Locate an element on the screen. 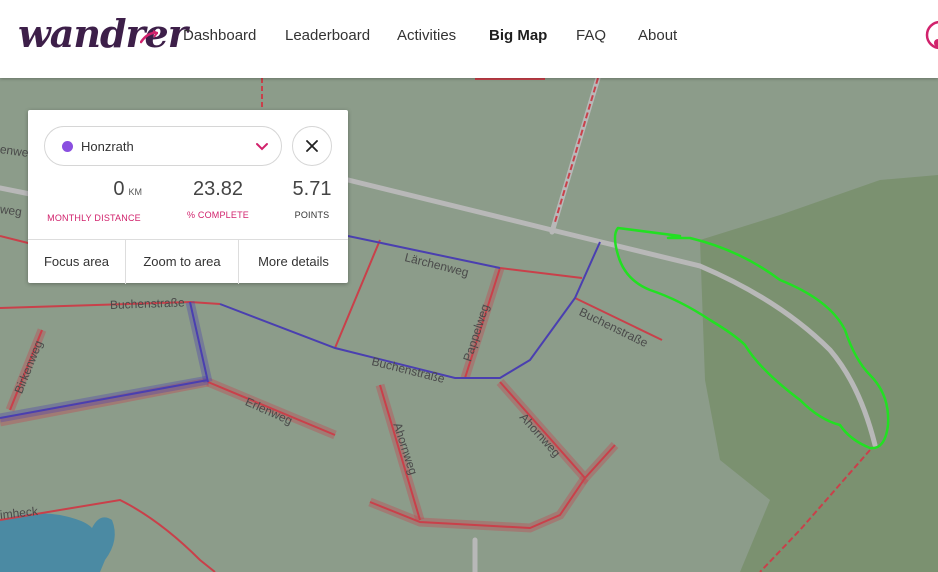  zoom-to-area-button: Zoom to area is located at coordinates (182, 262).